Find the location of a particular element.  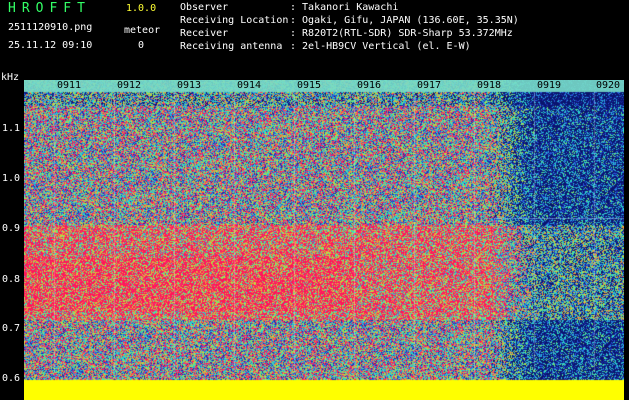

x-tick-label: 0911 is located at coordinates (69, 85).